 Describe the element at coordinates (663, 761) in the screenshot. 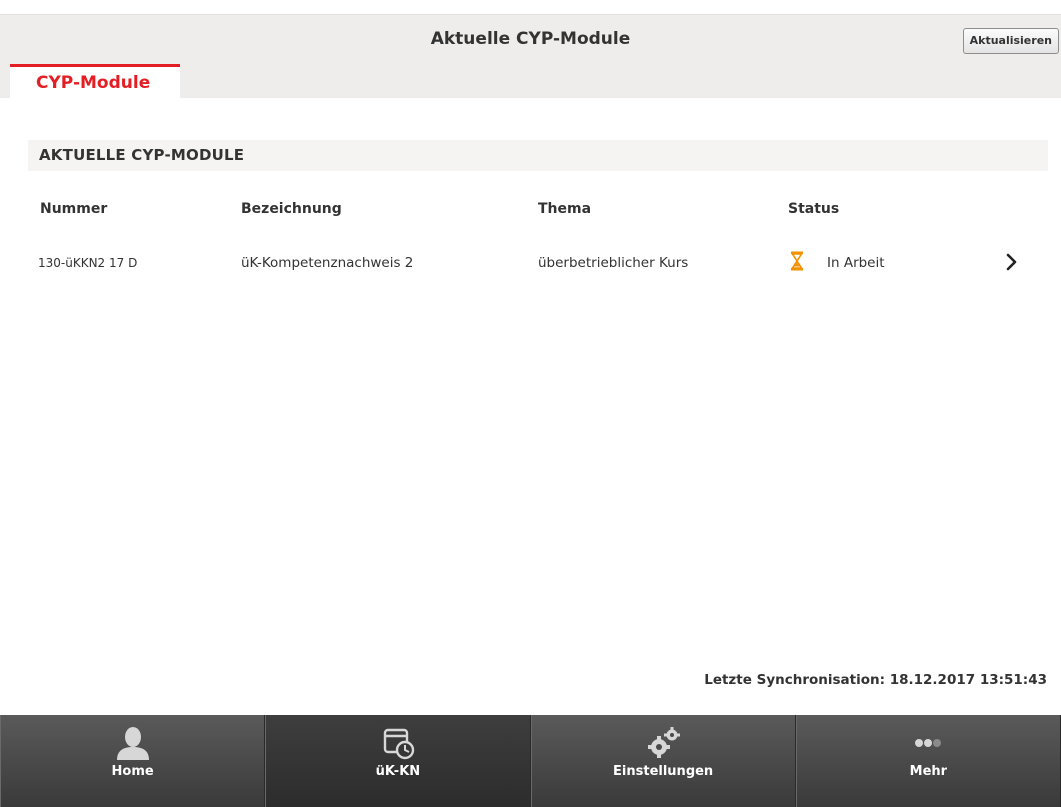

I see `nav-item-einstellungen: Einstellungen` at that location.